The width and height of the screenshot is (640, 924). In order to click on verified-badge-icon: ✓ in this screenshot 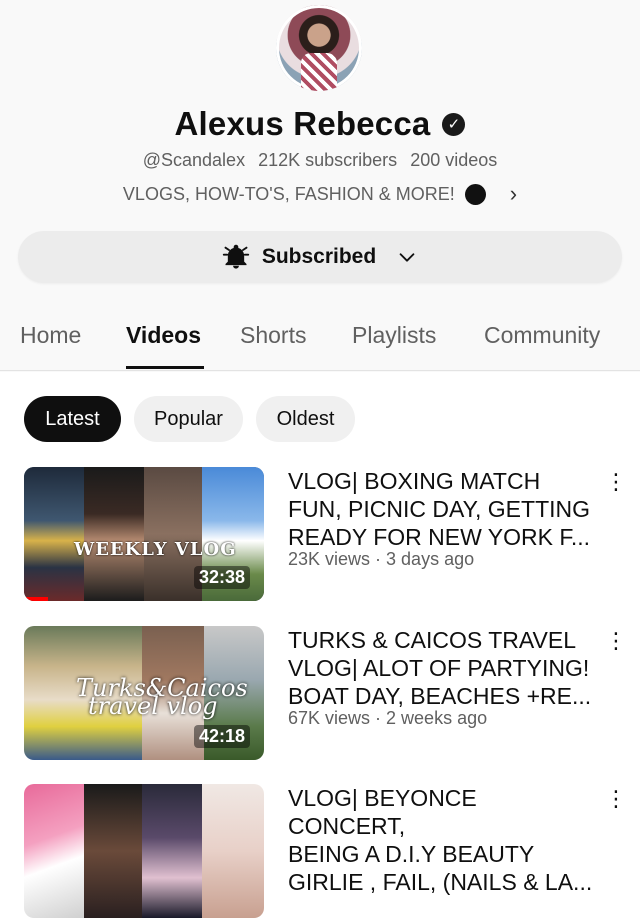, I will do `click(454, 124)`.